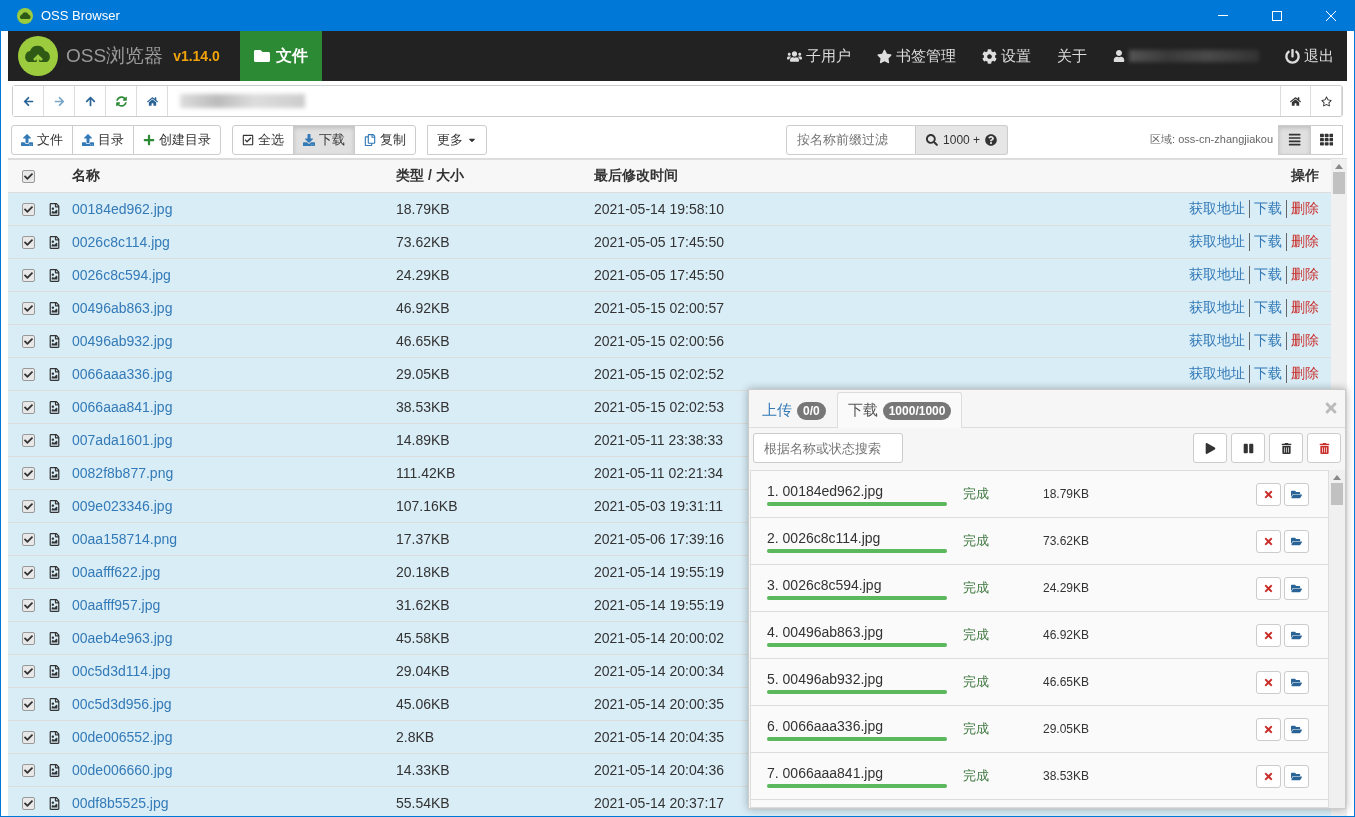  What do you see at coordinates (234, 308) in the screenshot?
I see `file-link: 00496ab863.jpg` at bounding box center [234, 308].